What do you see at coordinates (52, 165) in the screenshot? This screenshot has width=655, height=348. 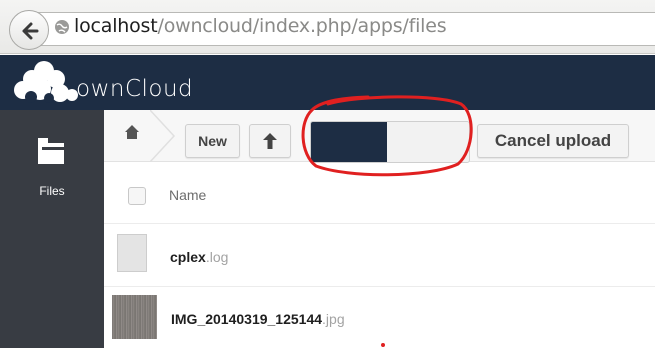 I see `sidebar-item-files: Files` at bounding box center [52, 165].